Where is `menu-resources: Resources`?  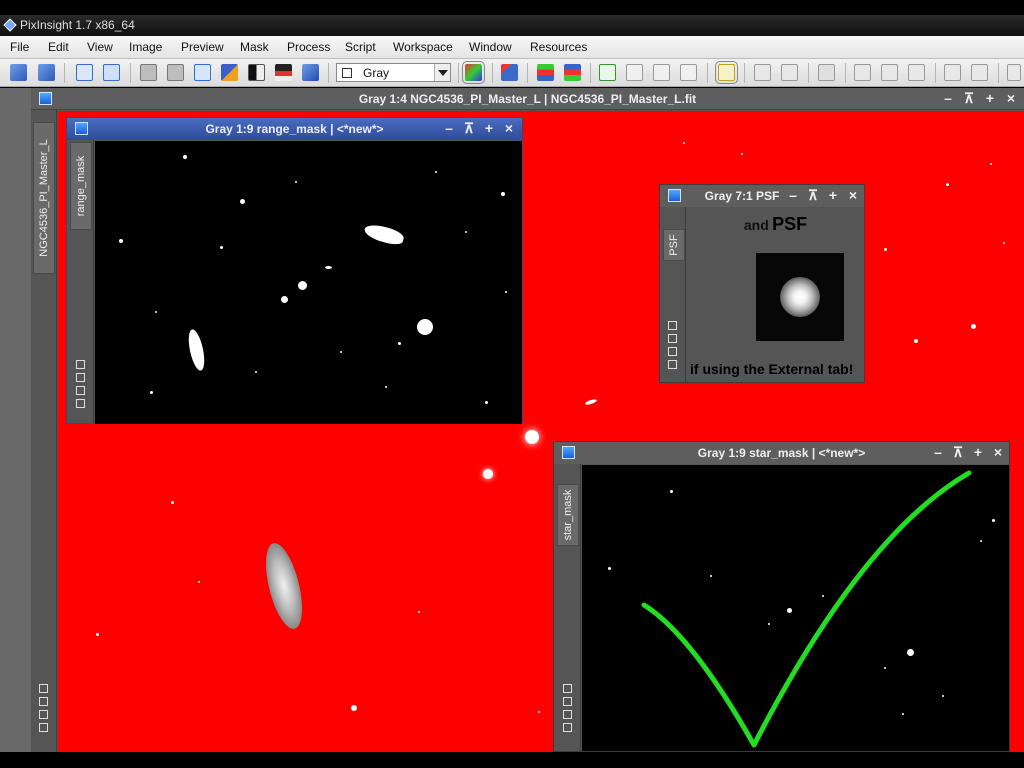 menu-resources: Resources is located at coordinates (558, 47).